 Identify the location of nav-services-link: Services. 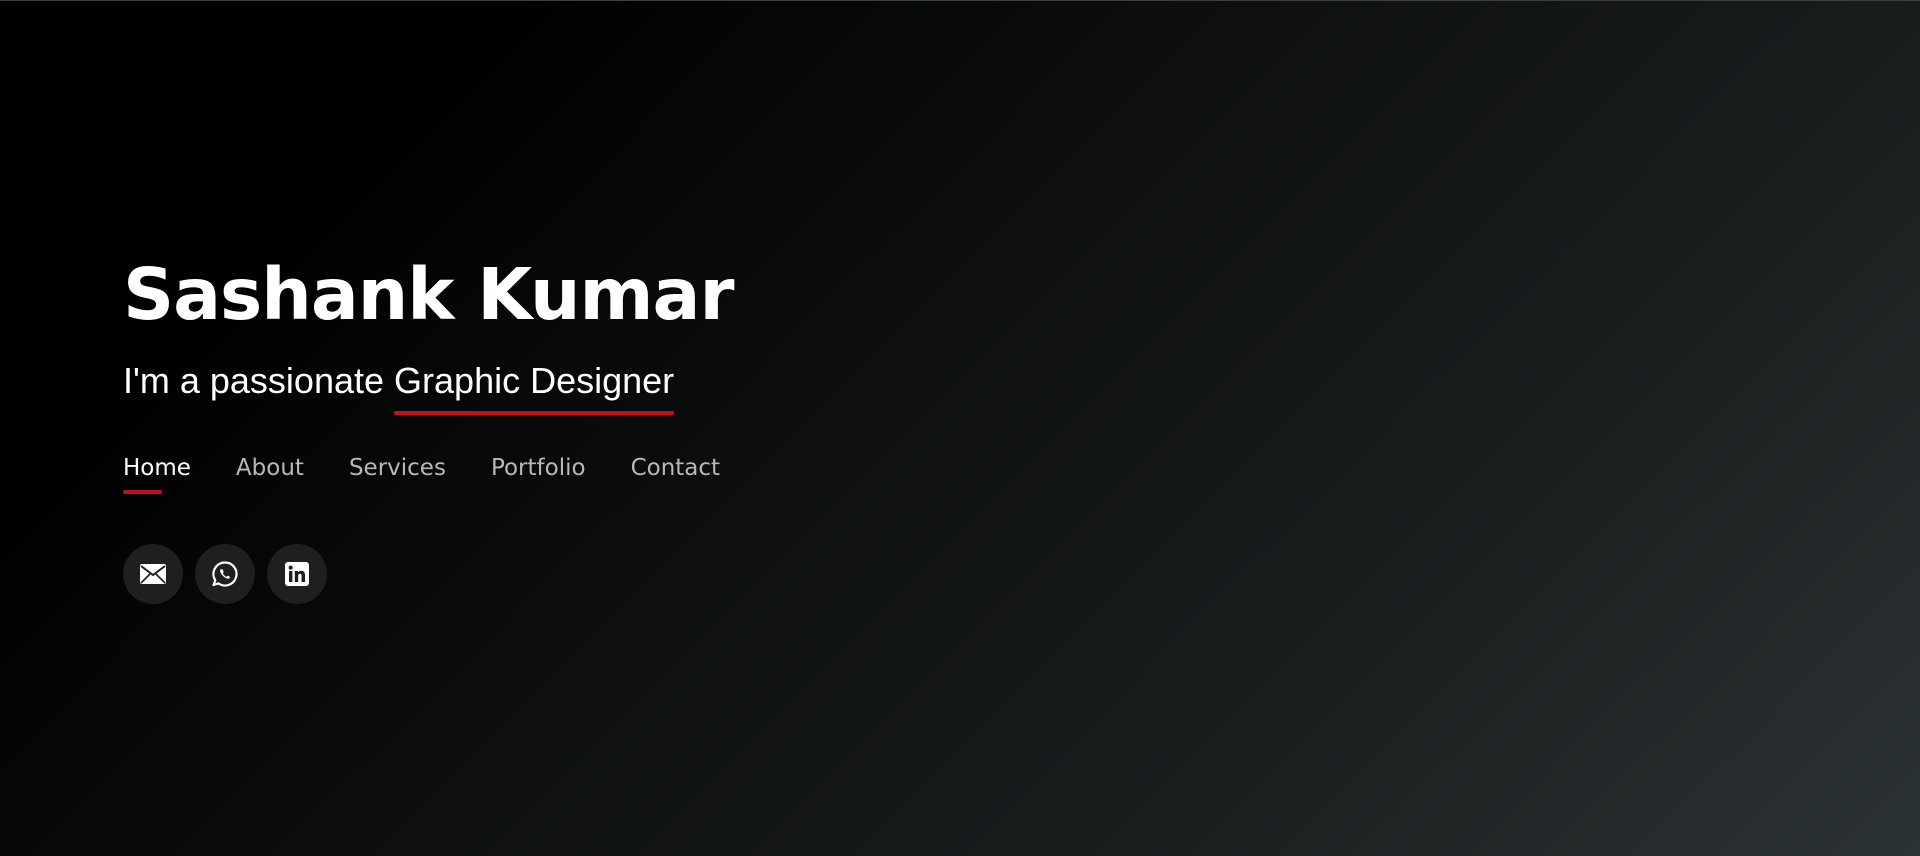
(397, 473).